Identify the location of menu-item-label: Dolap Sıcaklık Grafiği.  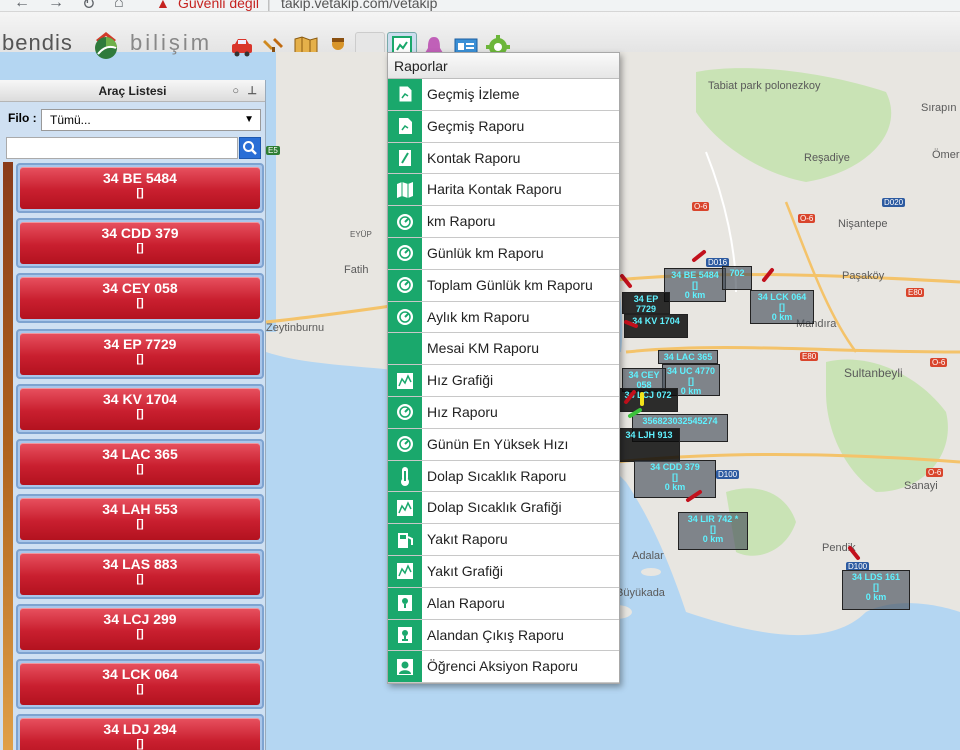
(494, 507).